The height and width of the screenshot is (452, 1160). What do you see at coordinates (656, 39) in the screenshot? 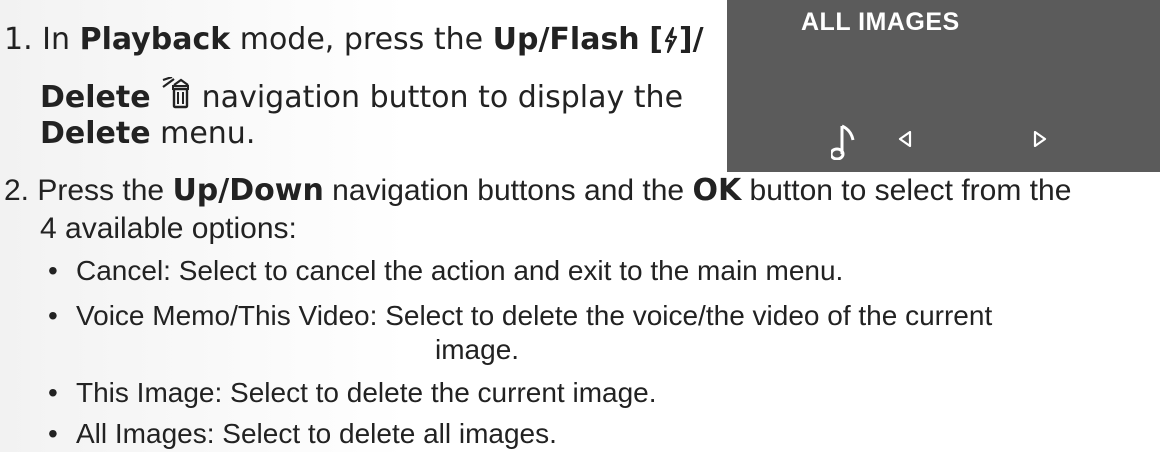
I see `bracket-open: [` at bounding box center [656, 39].